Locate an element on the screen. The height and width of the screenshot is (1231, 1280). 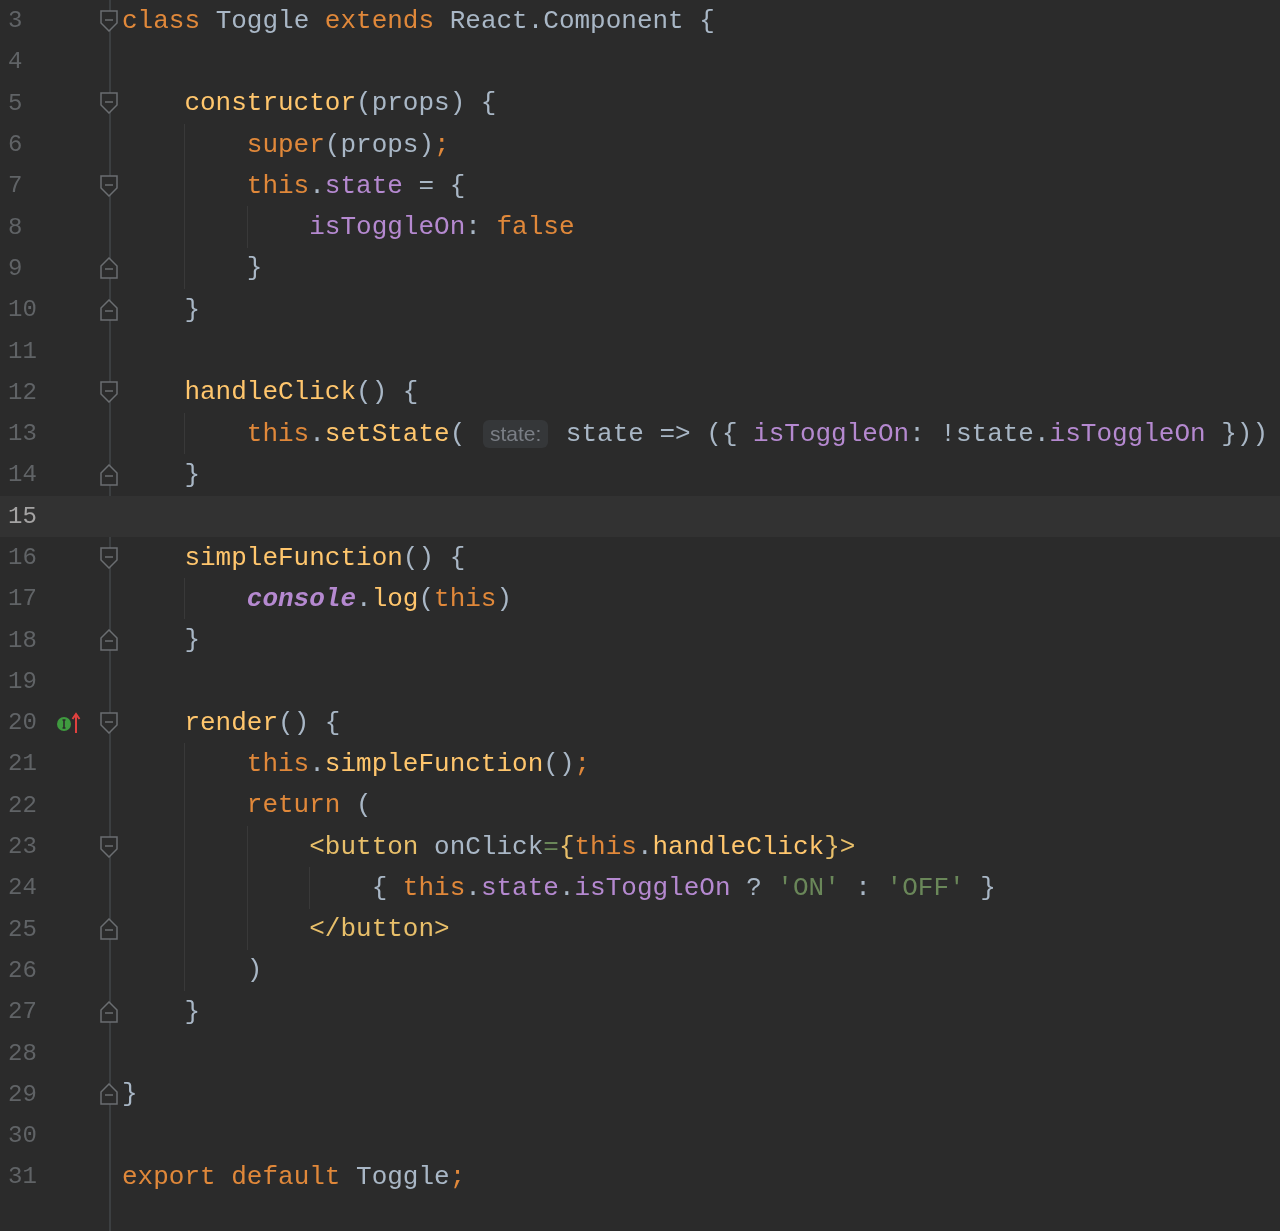
code-text: </button> is located at coordinates (379, 930).